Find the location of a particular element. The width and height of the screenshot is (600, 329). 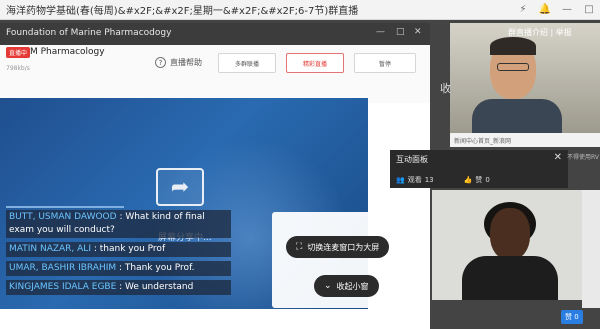

collapse-label: 收起小窗 is located at coordinates (352, 286).